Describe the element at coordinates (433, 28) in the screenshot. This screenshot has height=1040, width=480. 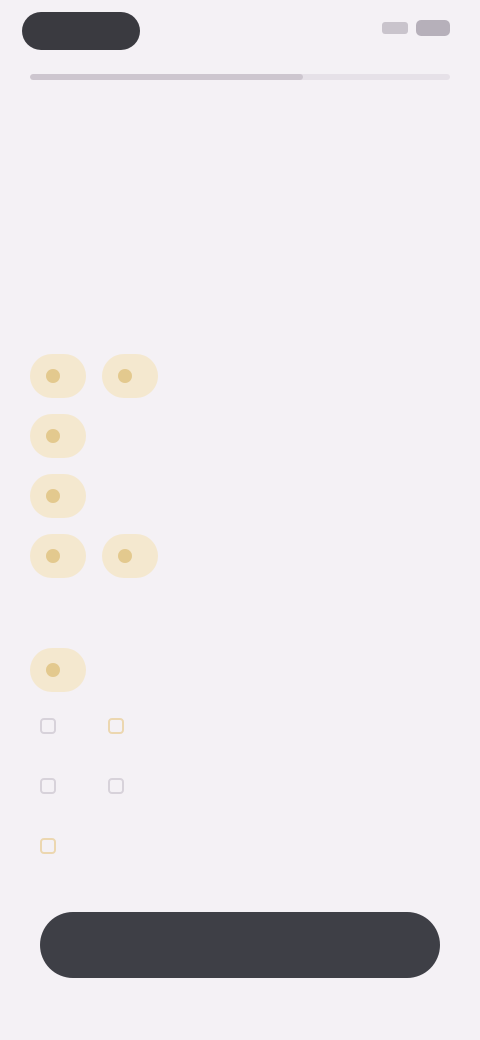
I see `battery-icon` at that location.